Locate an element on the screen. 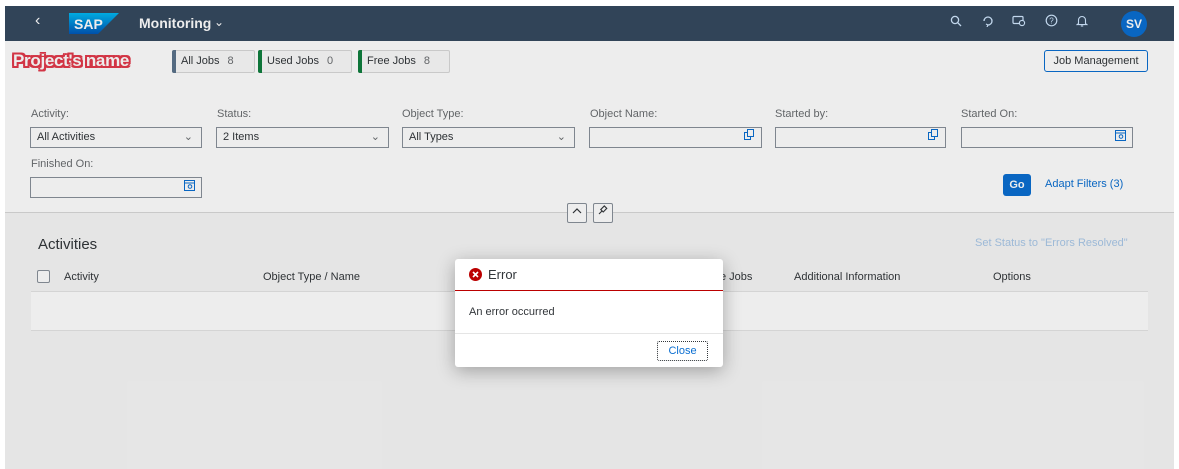 This screenshot has height=469, width=1179. dialog-footer: Close is located at coordinates (589, 350).